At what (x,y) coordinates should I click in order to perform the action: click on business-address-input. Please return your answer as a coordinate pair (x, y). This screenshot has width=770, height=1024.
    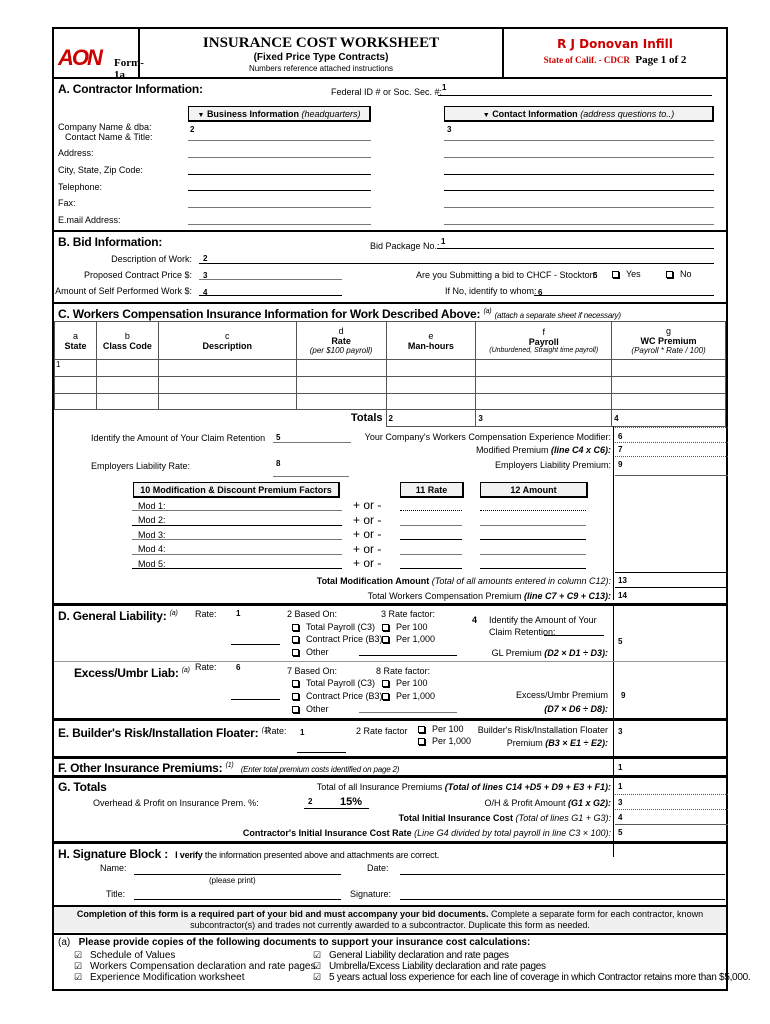
    Looking at the image, I should click on (279, 157).